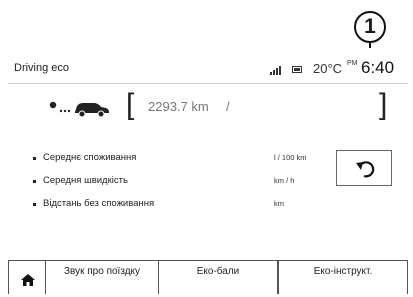 Image resolution: width=413 pixels, height=297 pixels. Describe the element at coordinates (178, 106) in the screenshot. I see `trip-distance: 2293.7 km` at that location.